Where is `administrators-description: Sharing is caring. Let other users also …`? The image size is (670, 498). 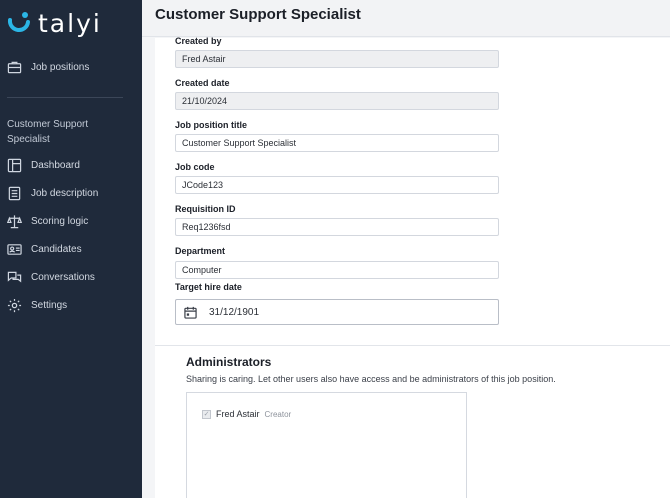
administrators-description: Sharing is caring. Let other users also … is located at coordinates (371, 379).